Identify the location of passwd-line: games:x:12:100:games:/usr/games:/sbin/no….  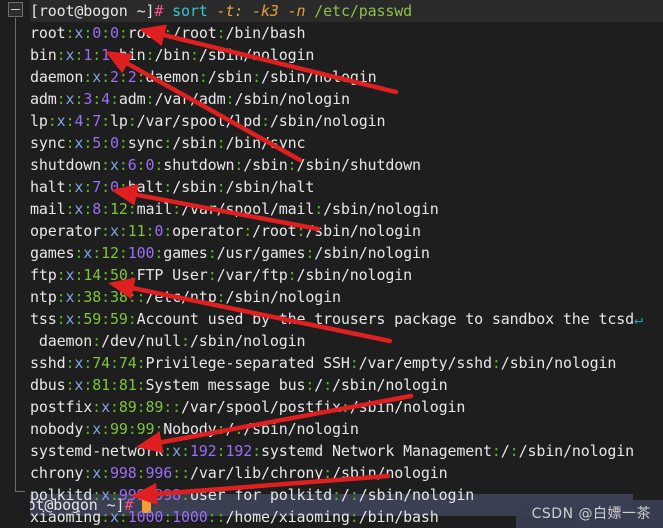
(230, 253).